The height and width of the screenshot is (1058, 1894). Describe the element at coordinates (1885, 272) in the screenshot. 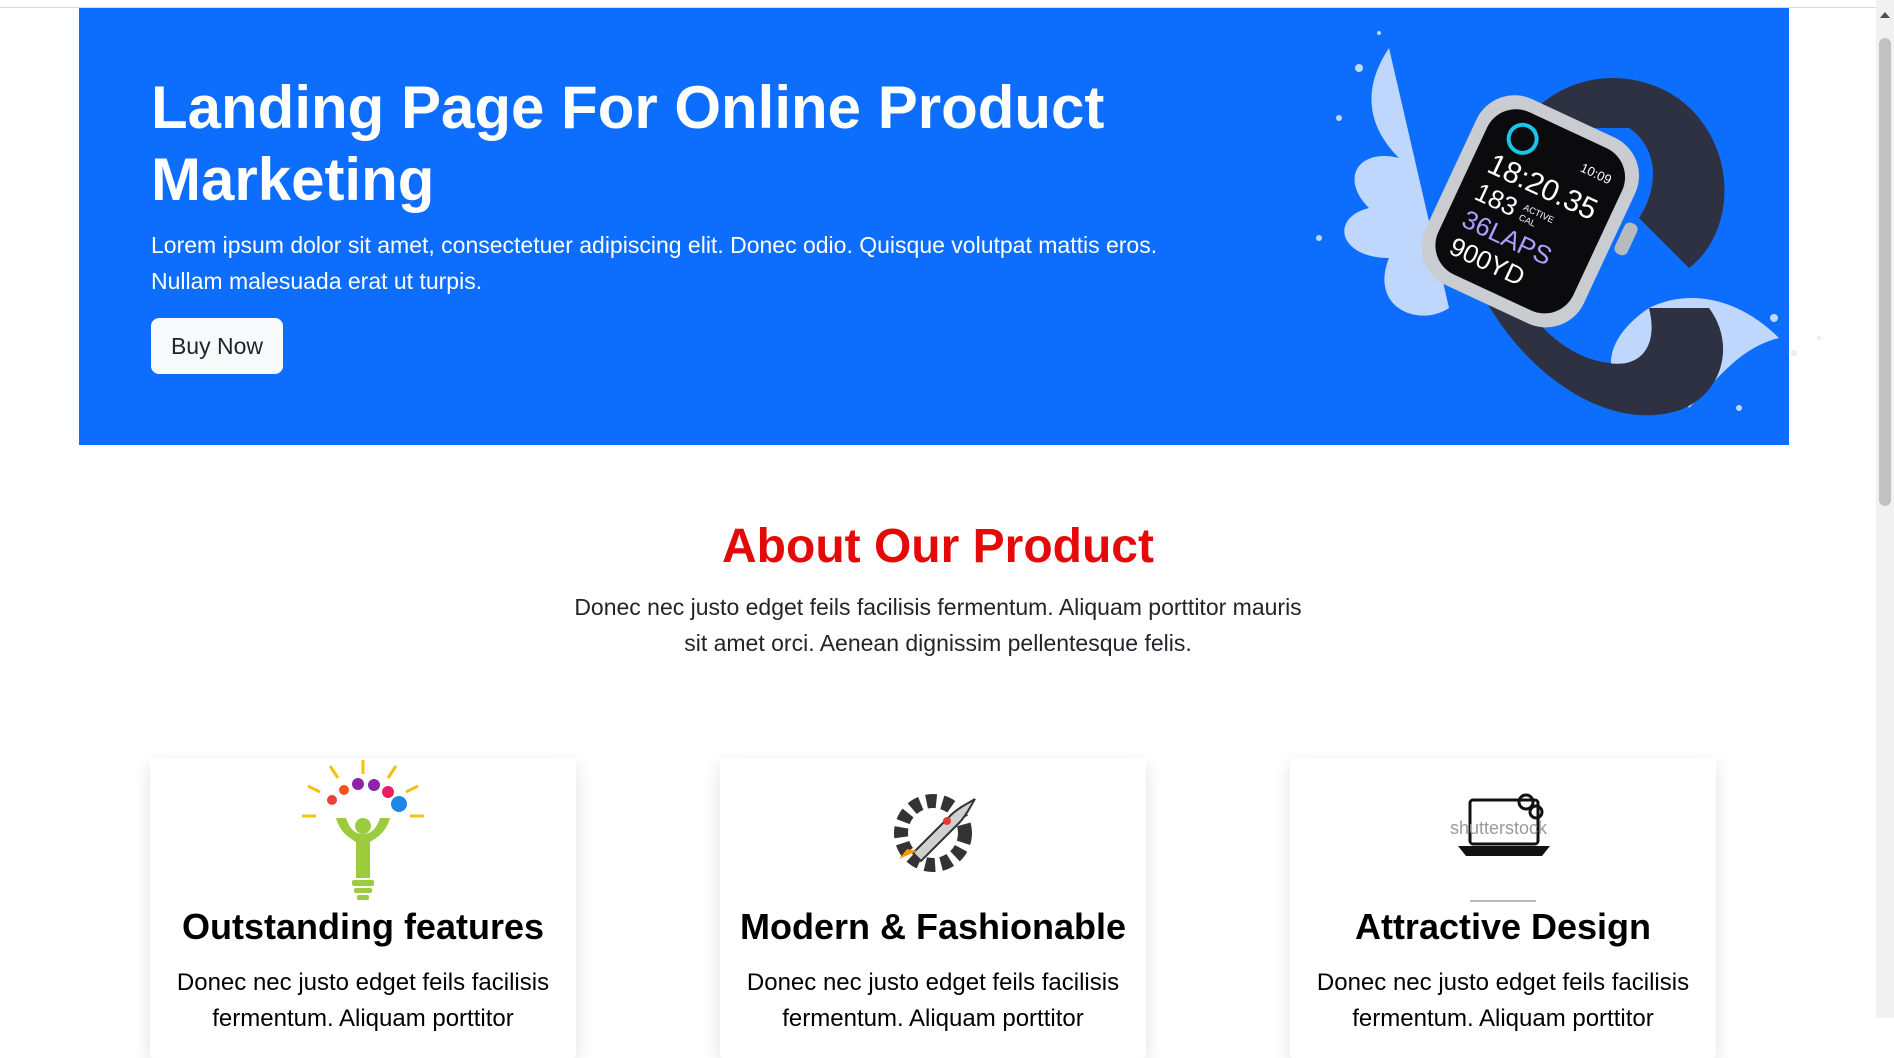

I see `scrollbar-thumb` at that location.